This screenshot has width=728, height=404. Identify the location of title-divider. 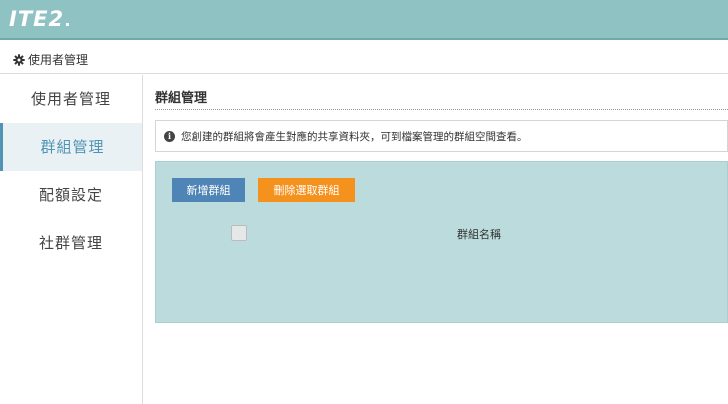
(441, 109).